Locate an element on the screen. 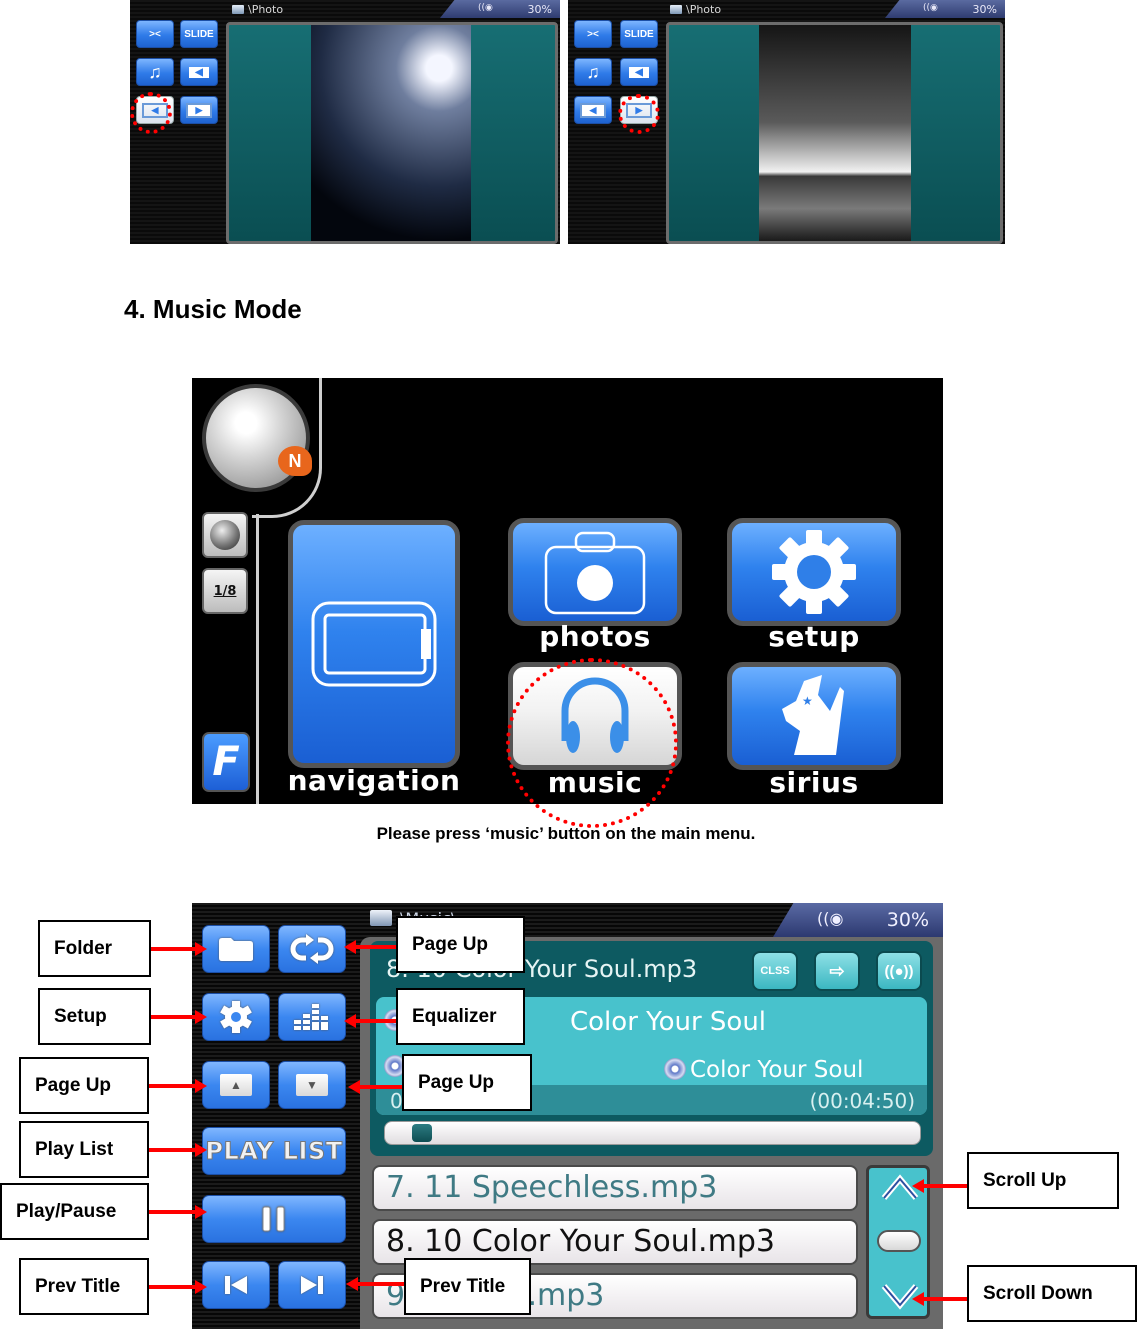 This screenshot has width=1137, height=1329. map-scale-button: 1/8 is located at coordinates (225, 591).